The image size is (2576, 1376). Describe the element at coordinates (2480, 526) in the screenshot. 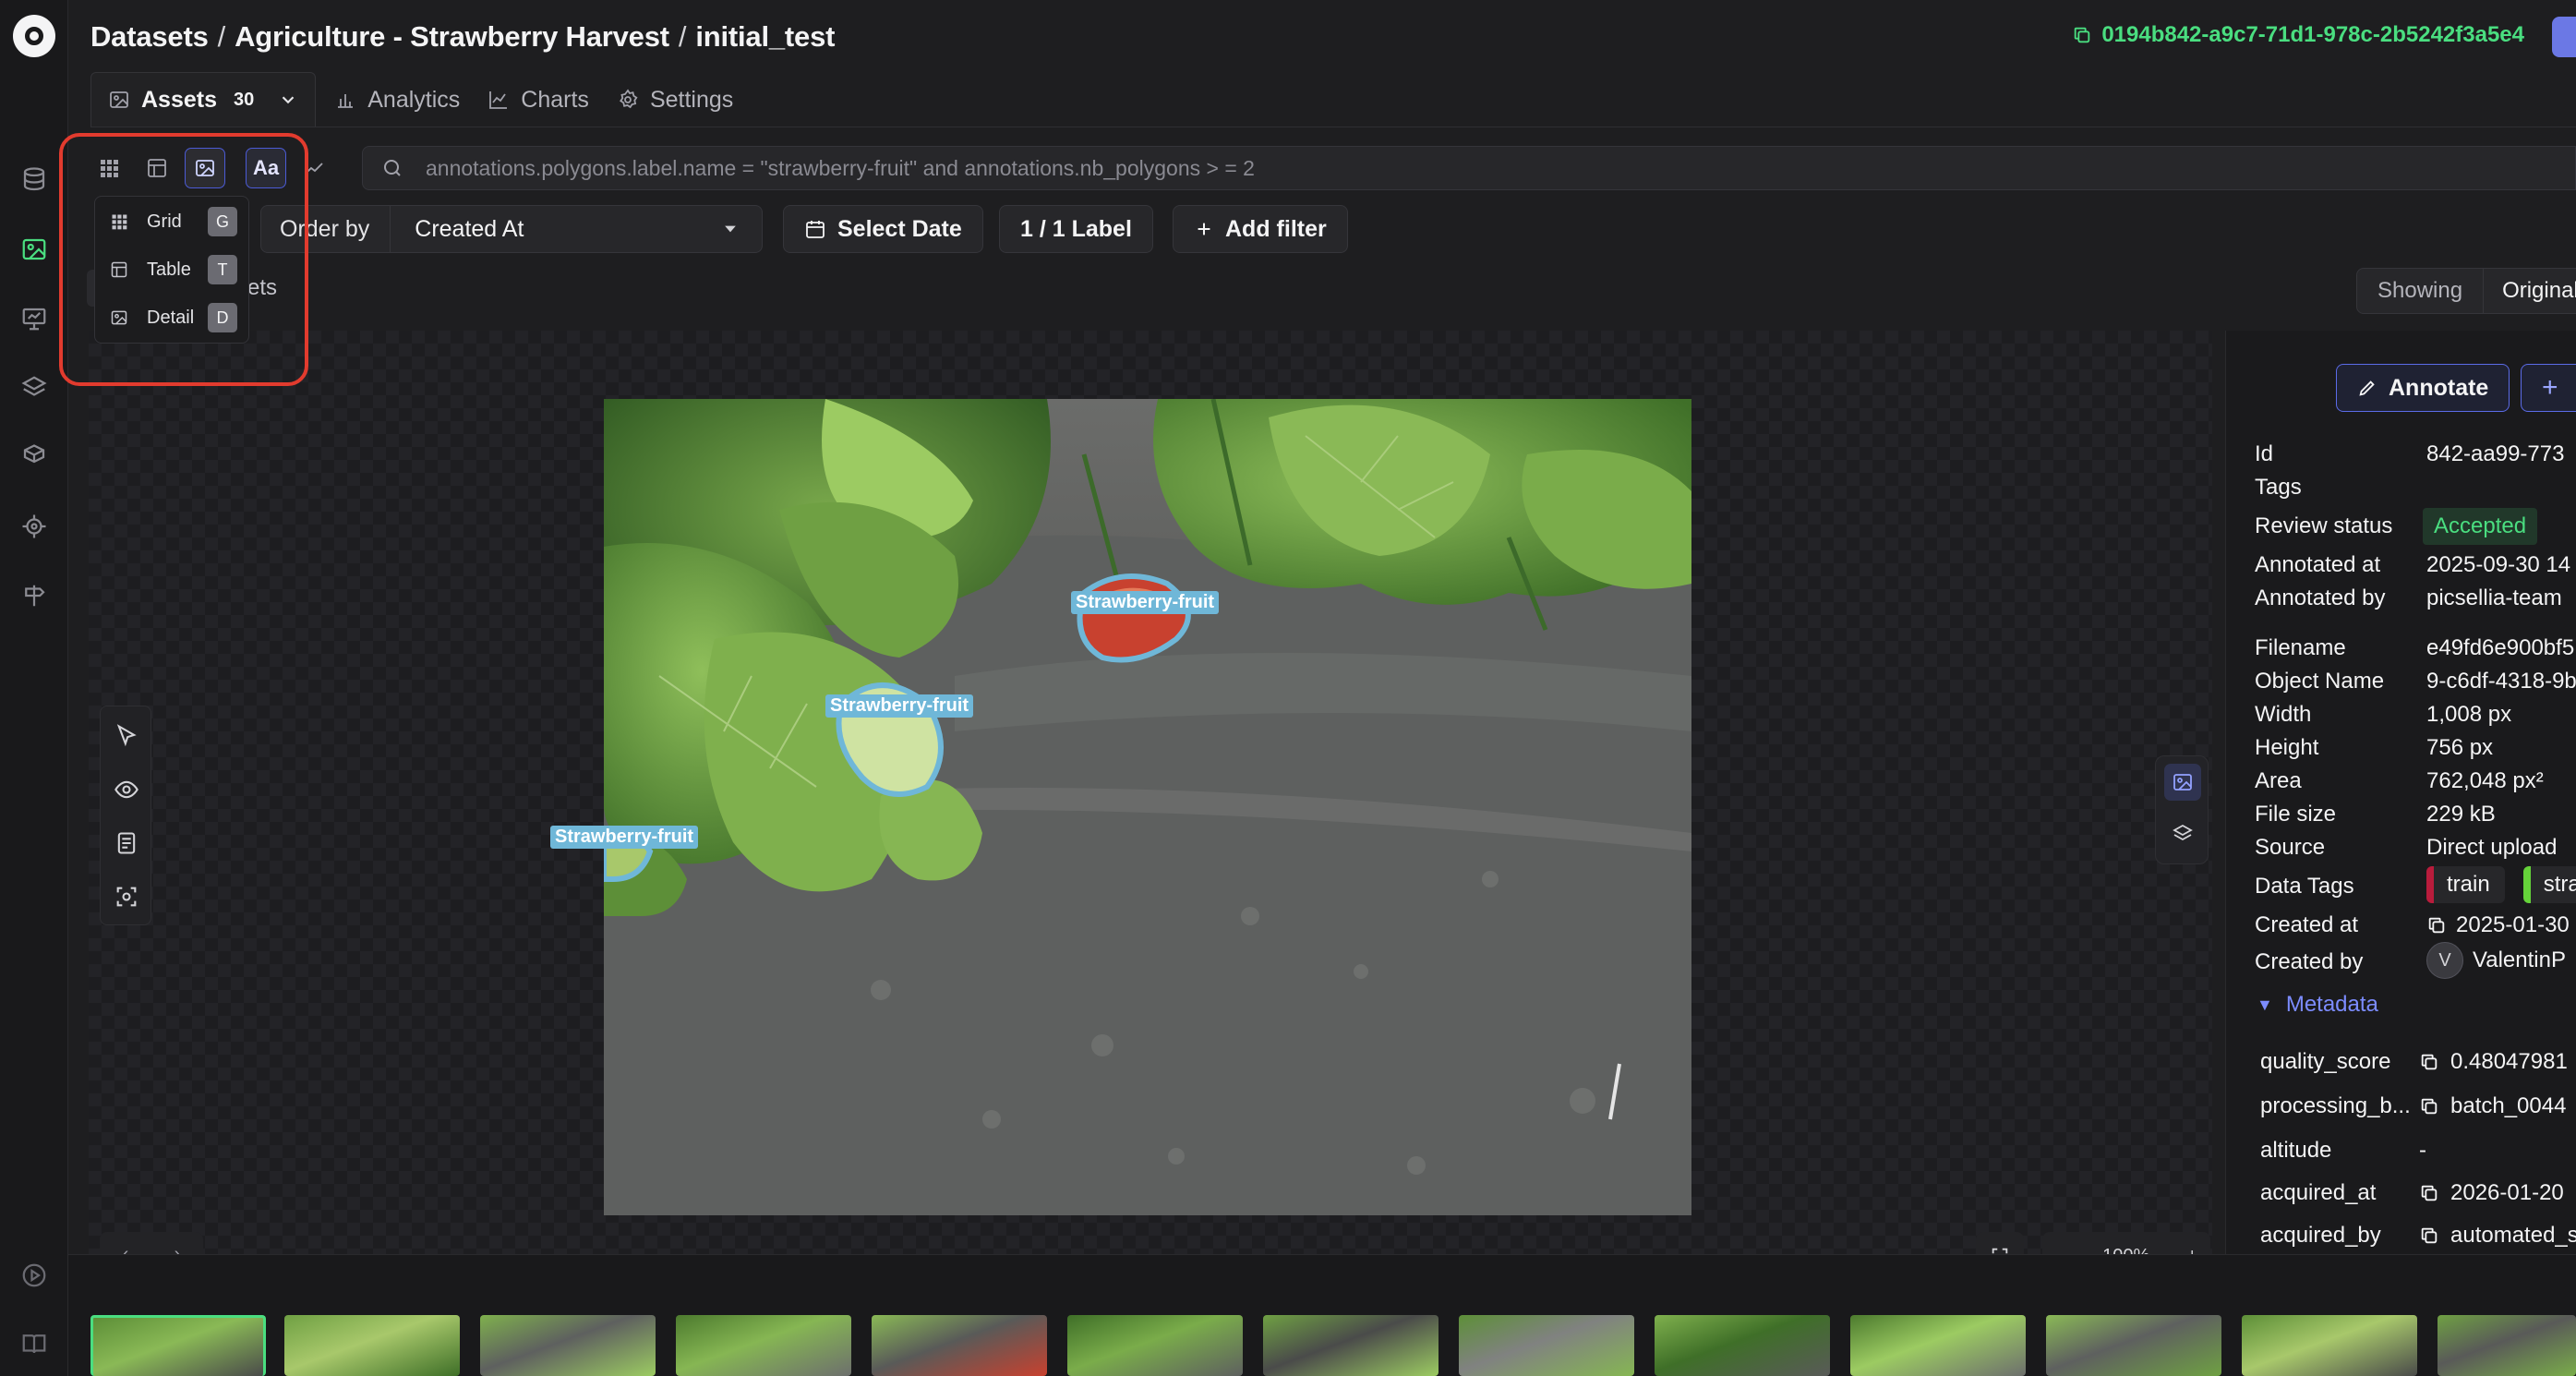

I see `review-status-value: Accepted` at that location.